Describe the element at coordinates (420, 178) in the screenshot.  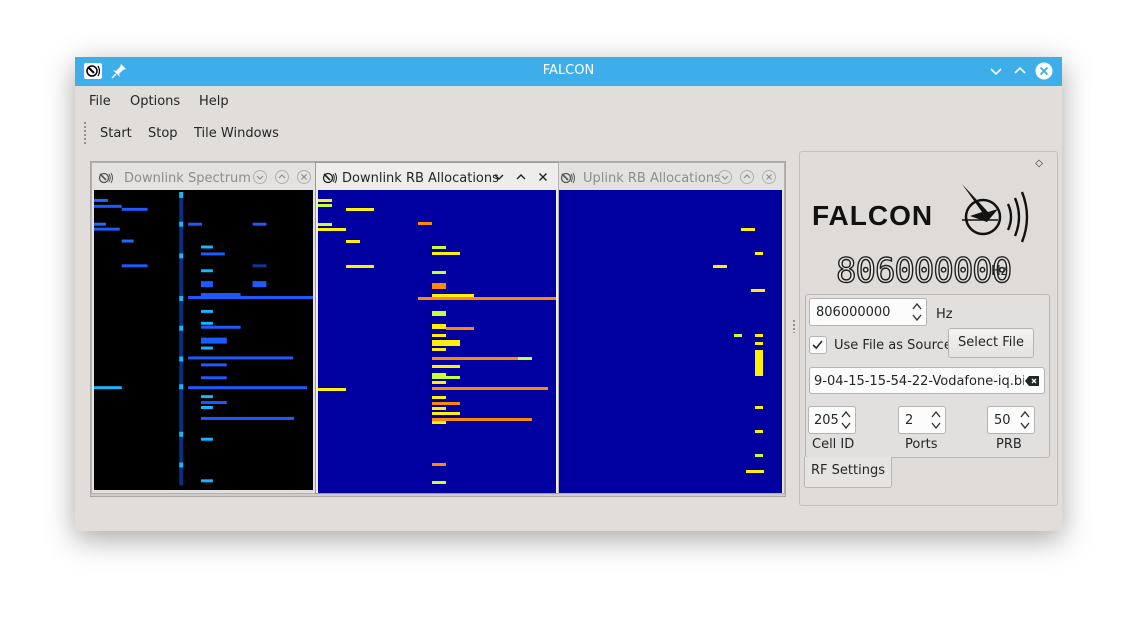
I see `subwindow-title: Downlink RB Allocations` at that location.